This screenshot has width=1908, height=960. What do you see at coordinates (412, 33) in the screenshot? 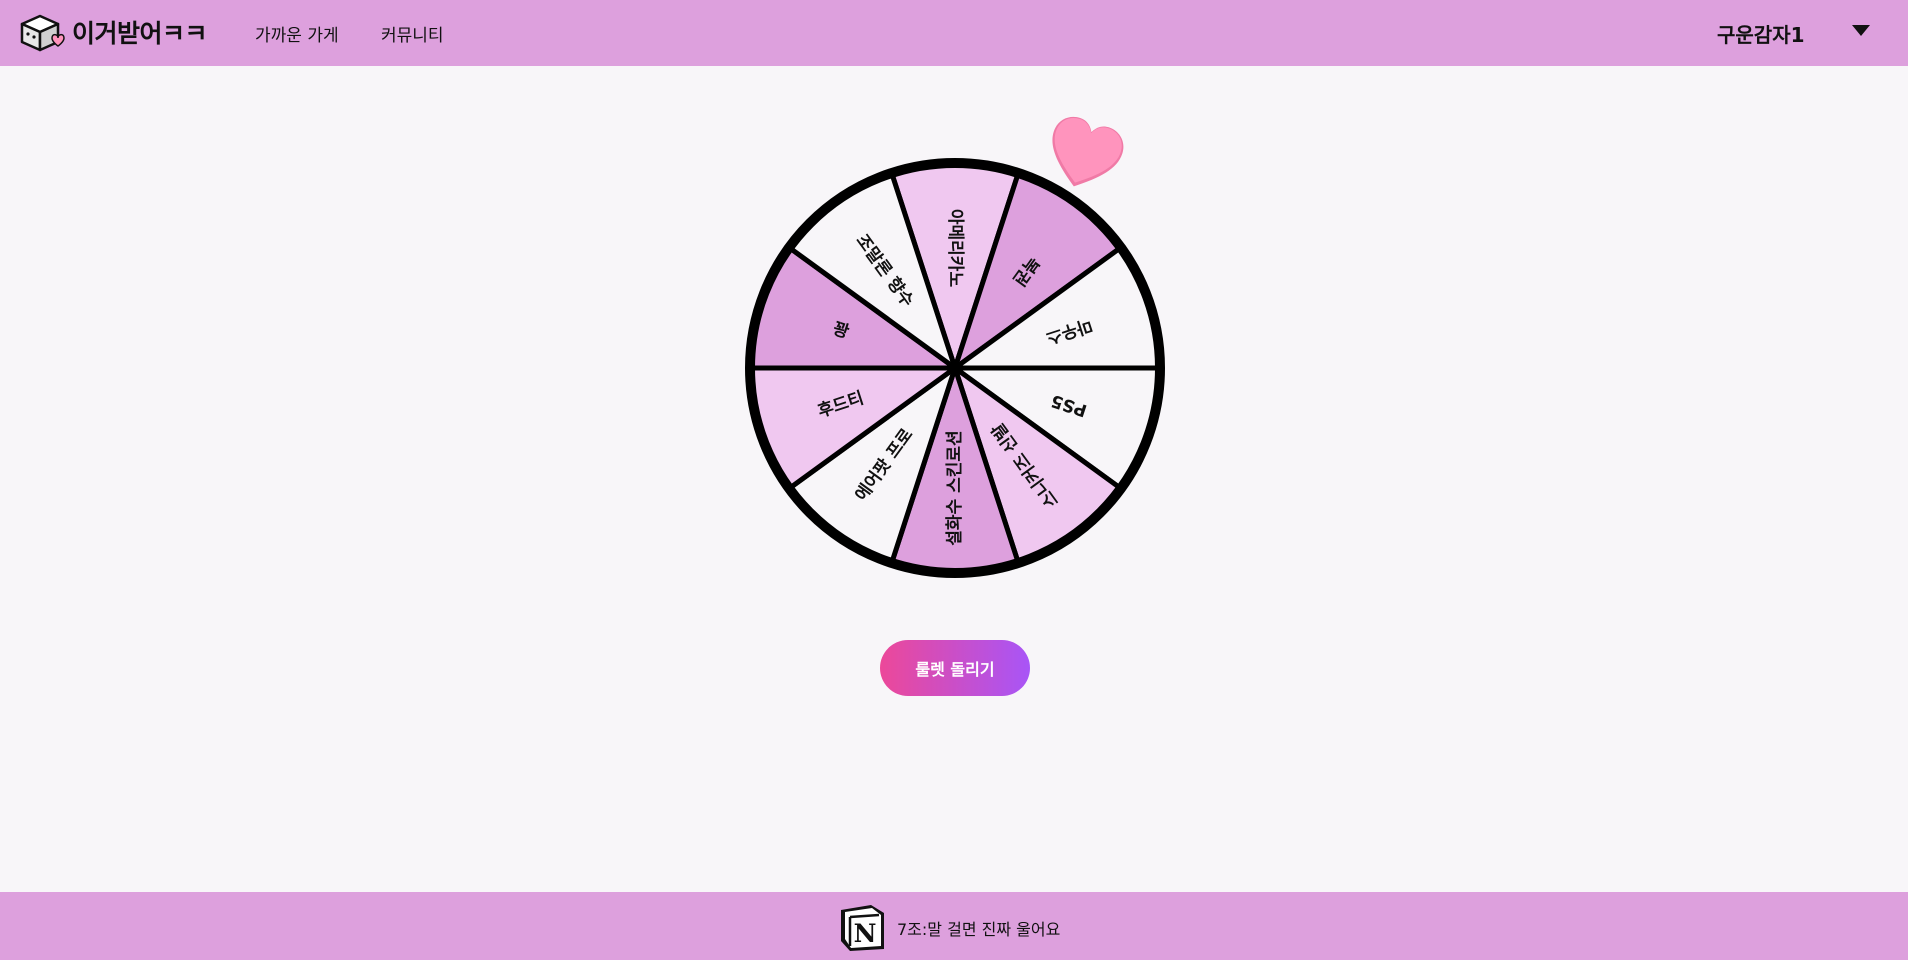
I see `nav-community: 커뮤니티` at bounding box center [412, 33].